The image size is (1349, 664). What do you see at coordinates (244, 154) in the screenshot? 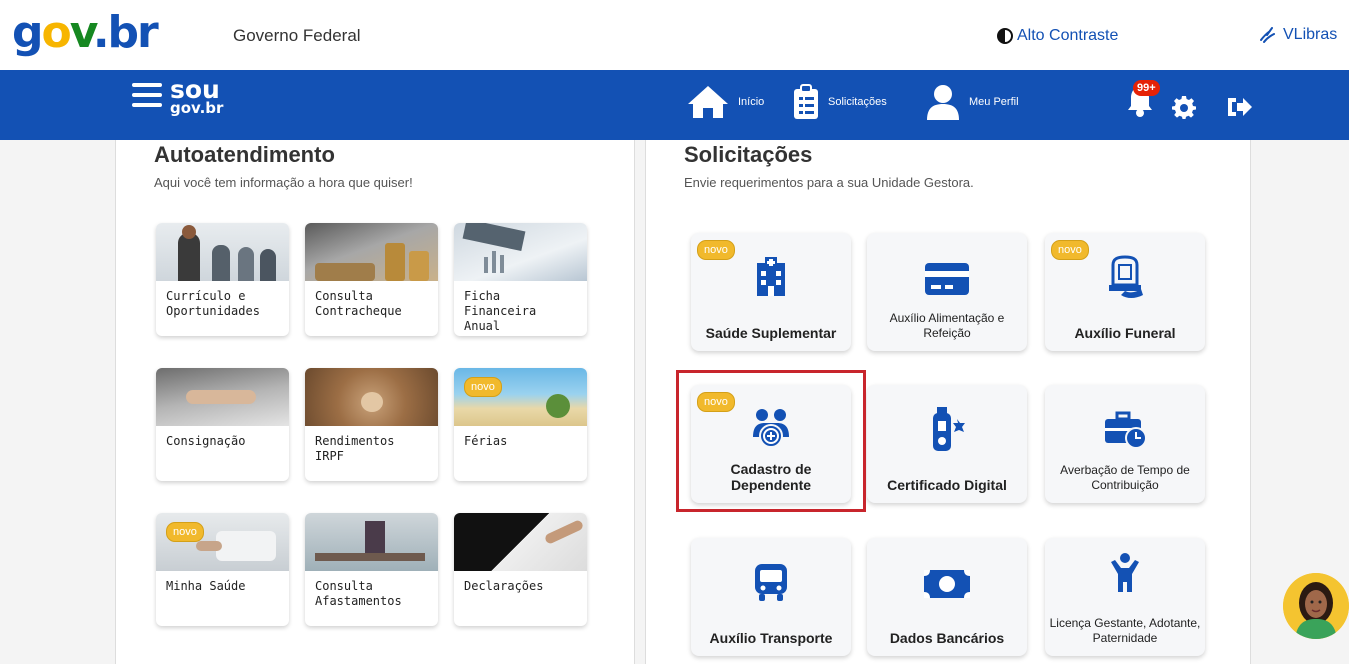
I see `self-service-title: Autoatendimento` at bounding box center [244, 154].